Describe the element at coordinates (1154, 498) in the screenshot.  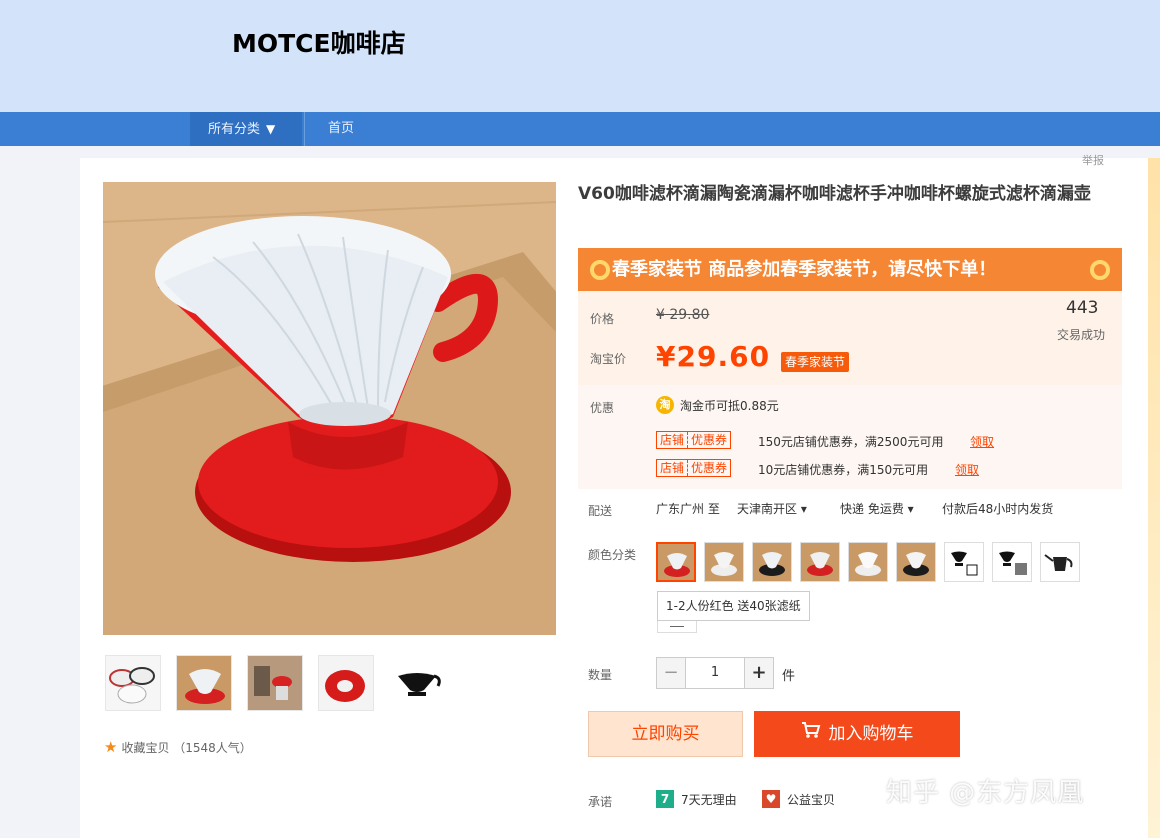
I see `side-panel-edge` at that location.